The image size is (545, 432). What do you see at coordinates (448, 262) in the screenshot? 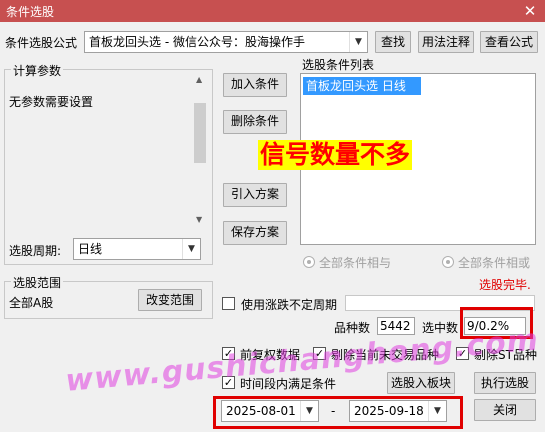
I see `logic-or-radio` at bounding box center [448, 262].